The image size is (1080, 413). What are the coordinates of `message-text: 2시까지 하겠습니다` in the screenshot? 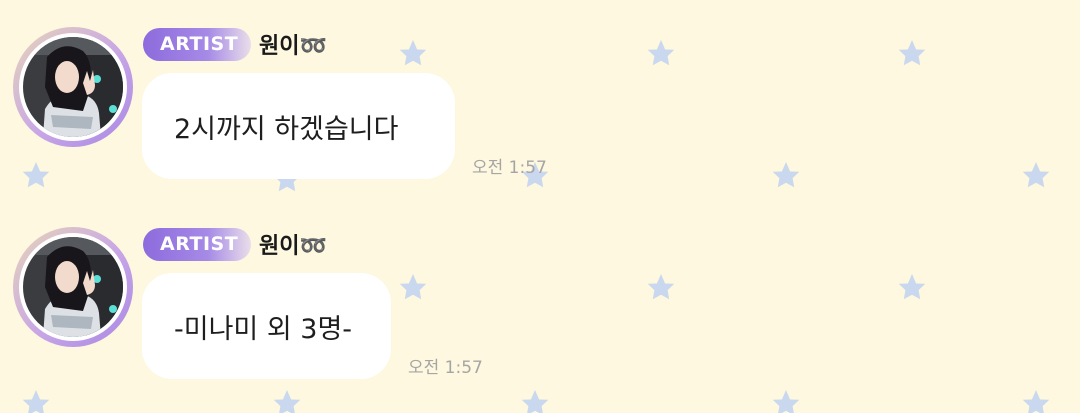 It's located at (286, 129).